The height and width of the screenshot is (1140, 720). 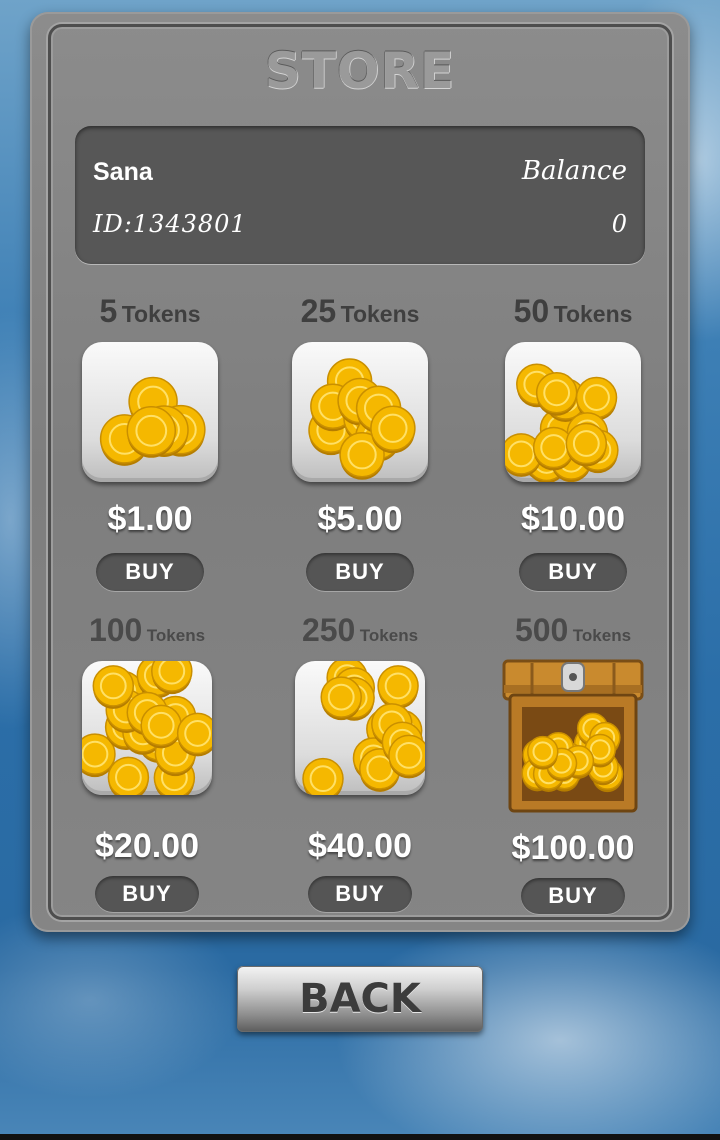 What do you see at coordinates (573, 737) in the screenshot?
I see `treasure-chest-icon` at bounding box center [573, 737].